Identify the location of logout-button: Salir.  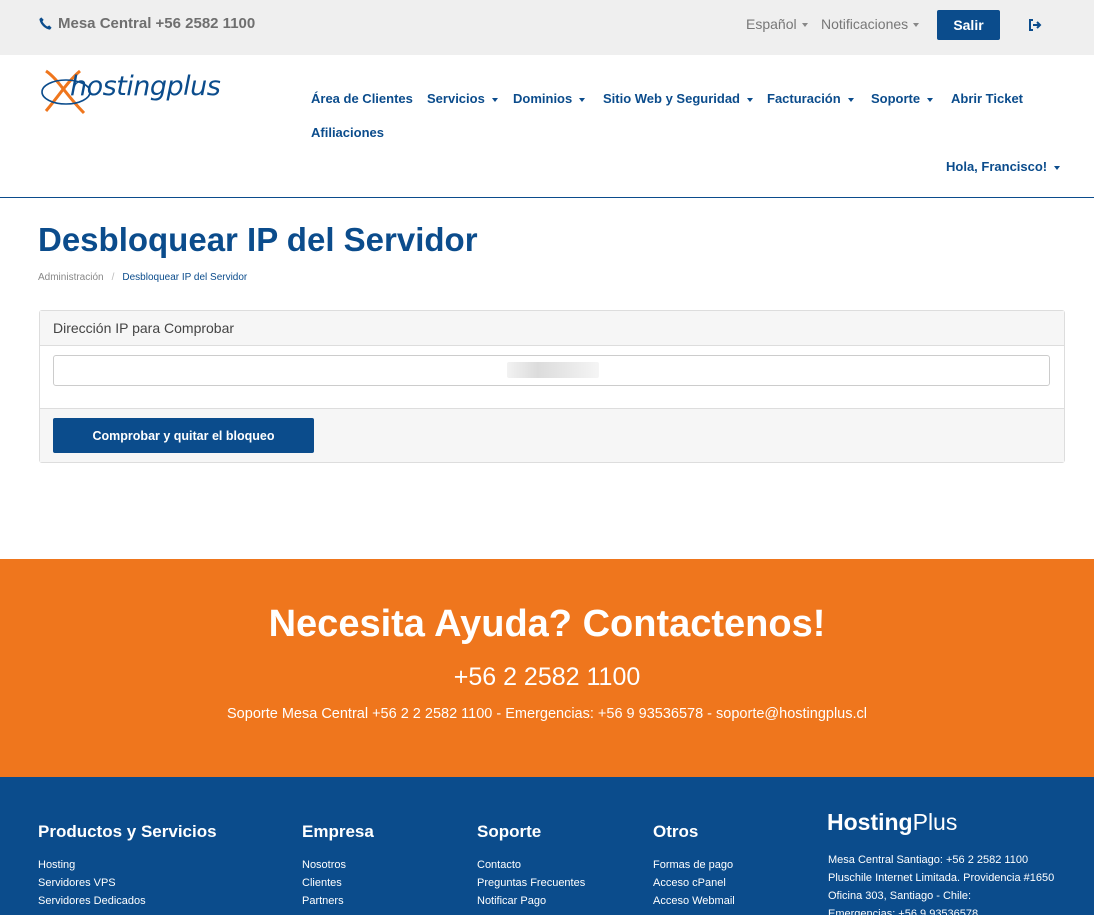
(968, 25).